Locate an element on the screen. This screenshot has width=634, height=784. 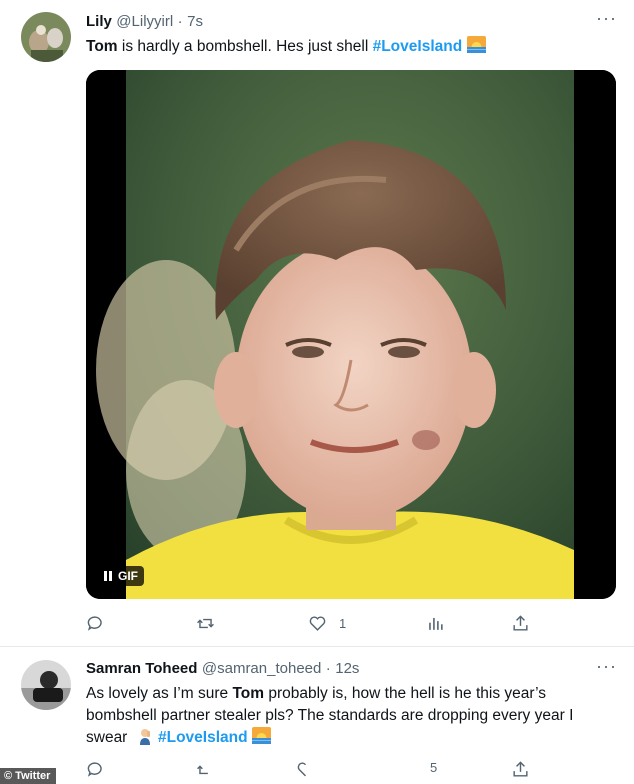
analytics-icon is located at coordinates (436, 623).